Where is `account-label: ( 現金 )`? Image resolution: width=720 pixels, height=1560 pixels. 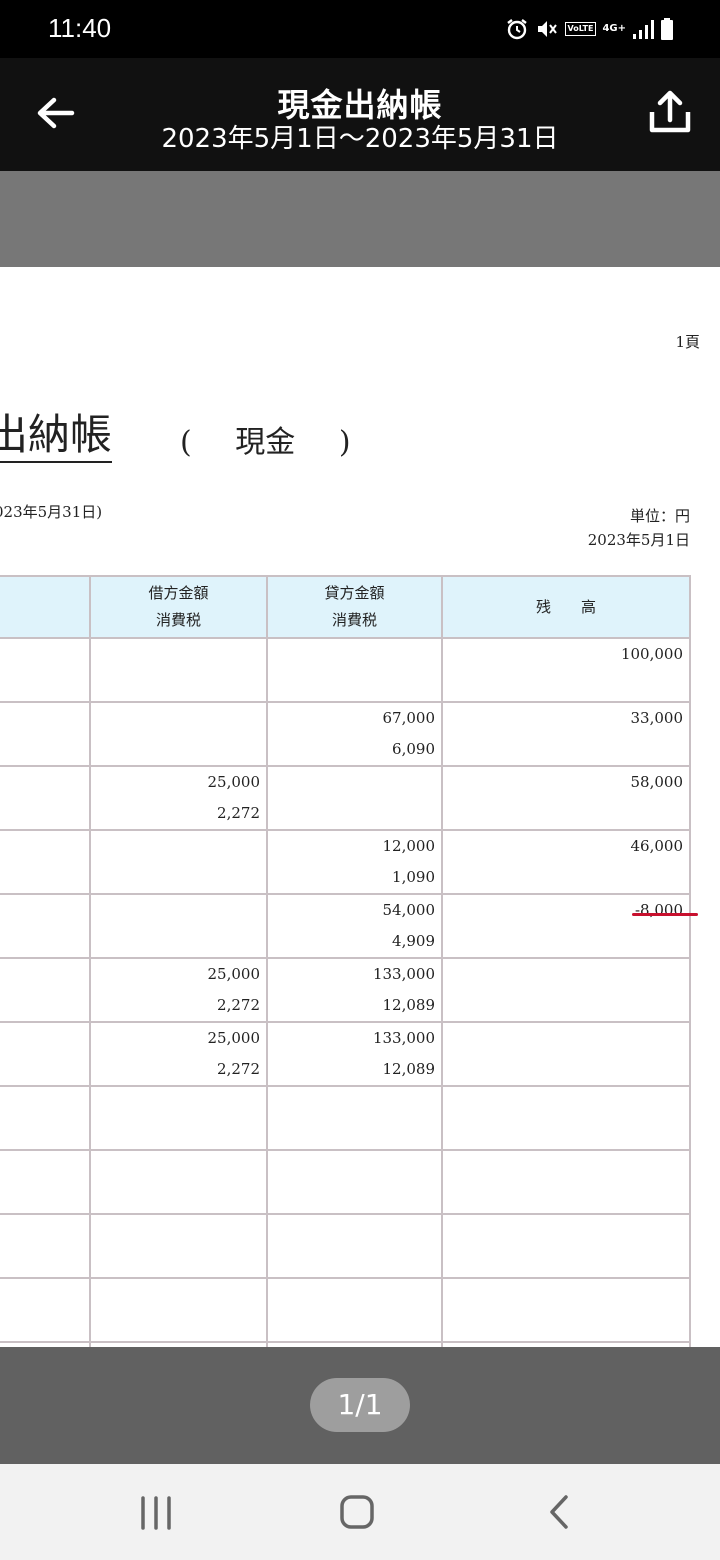
account-label: ( 現金 ) is located at coordinates (265, 439).